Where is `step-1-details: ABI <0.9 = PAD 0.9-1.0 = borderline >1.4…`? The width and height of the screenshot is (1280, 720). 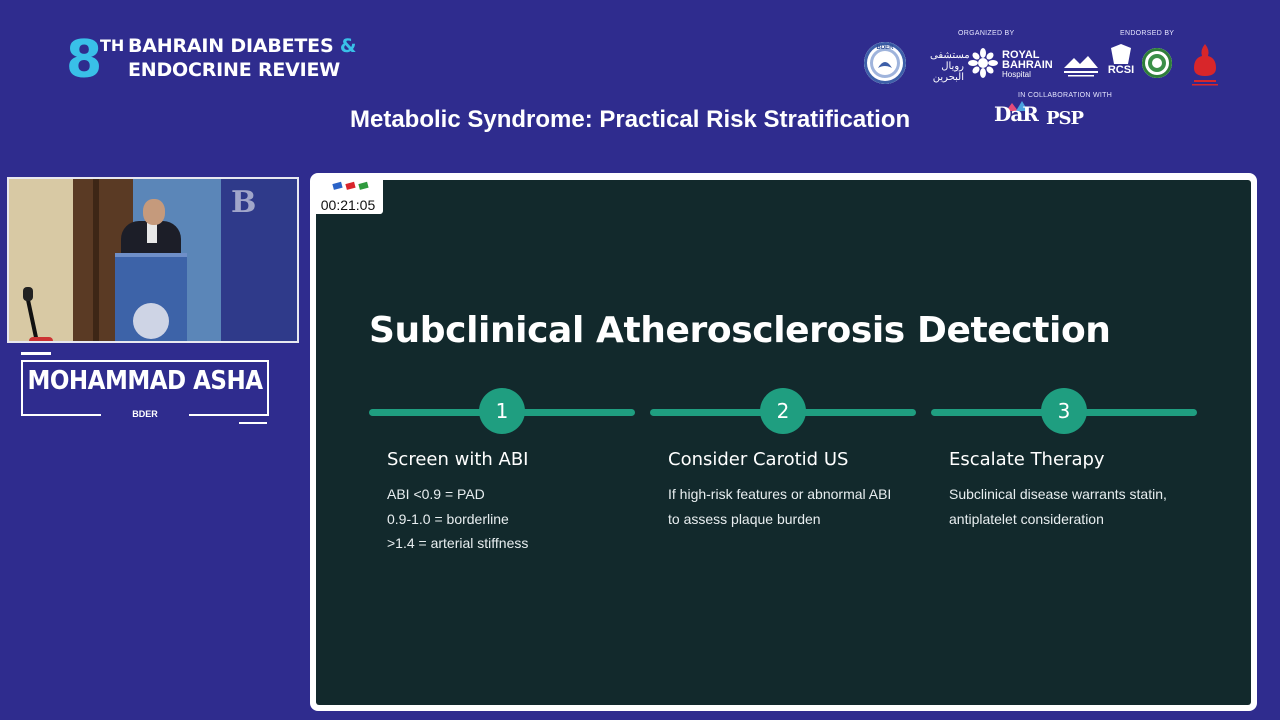
step-1-details: ABI <0.9 = PAD 0.9-1.0 = borderline >1.4… is located at coordinates (458, 518).